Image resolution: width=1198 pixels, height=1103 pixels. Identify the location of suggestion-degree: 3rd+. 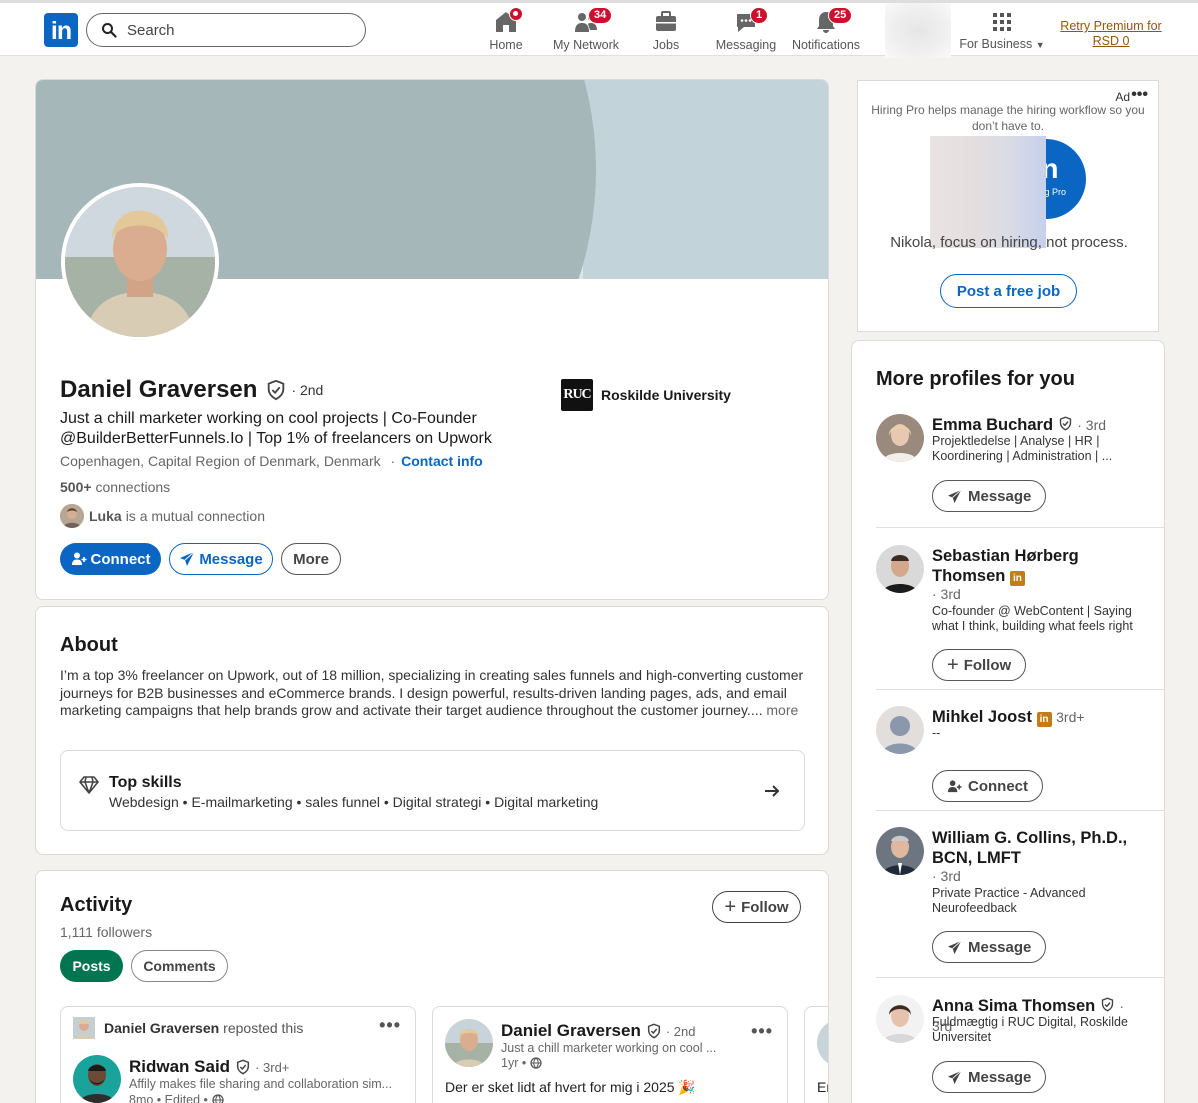
(1070, 717).